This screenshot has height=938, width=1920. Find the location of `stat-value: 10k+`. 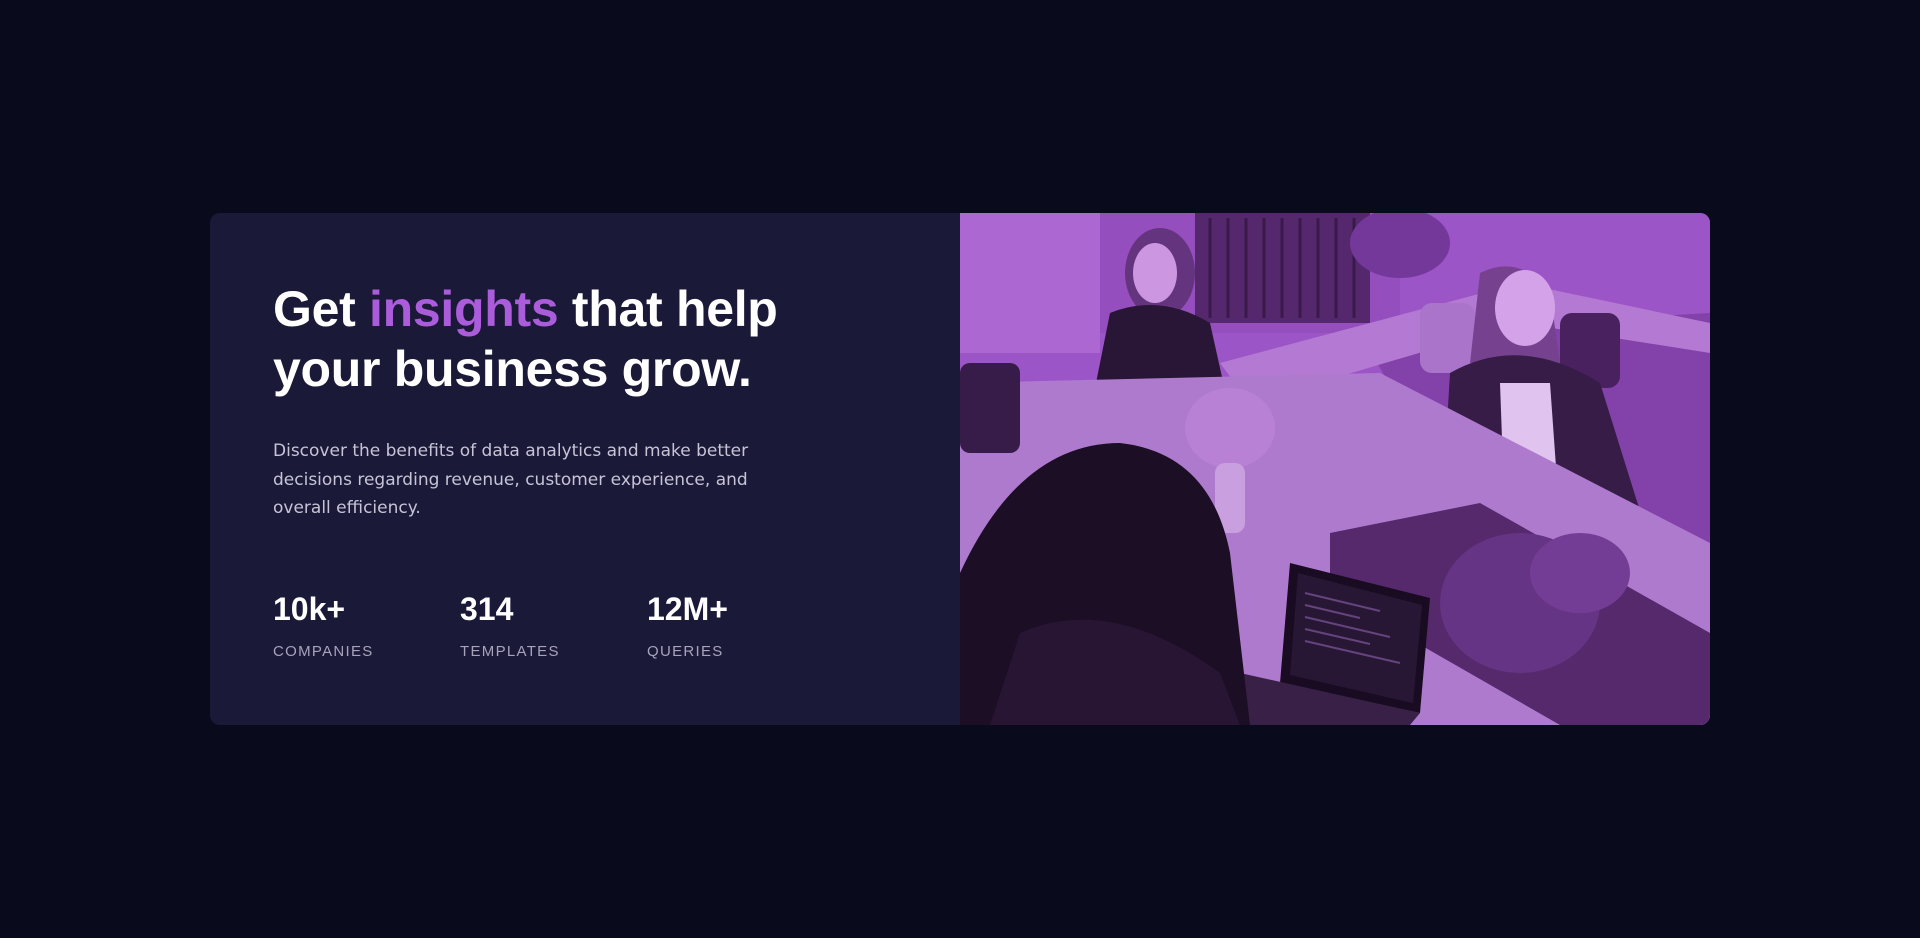

stat-value: 10k+ is located at coordinates (309, 609).